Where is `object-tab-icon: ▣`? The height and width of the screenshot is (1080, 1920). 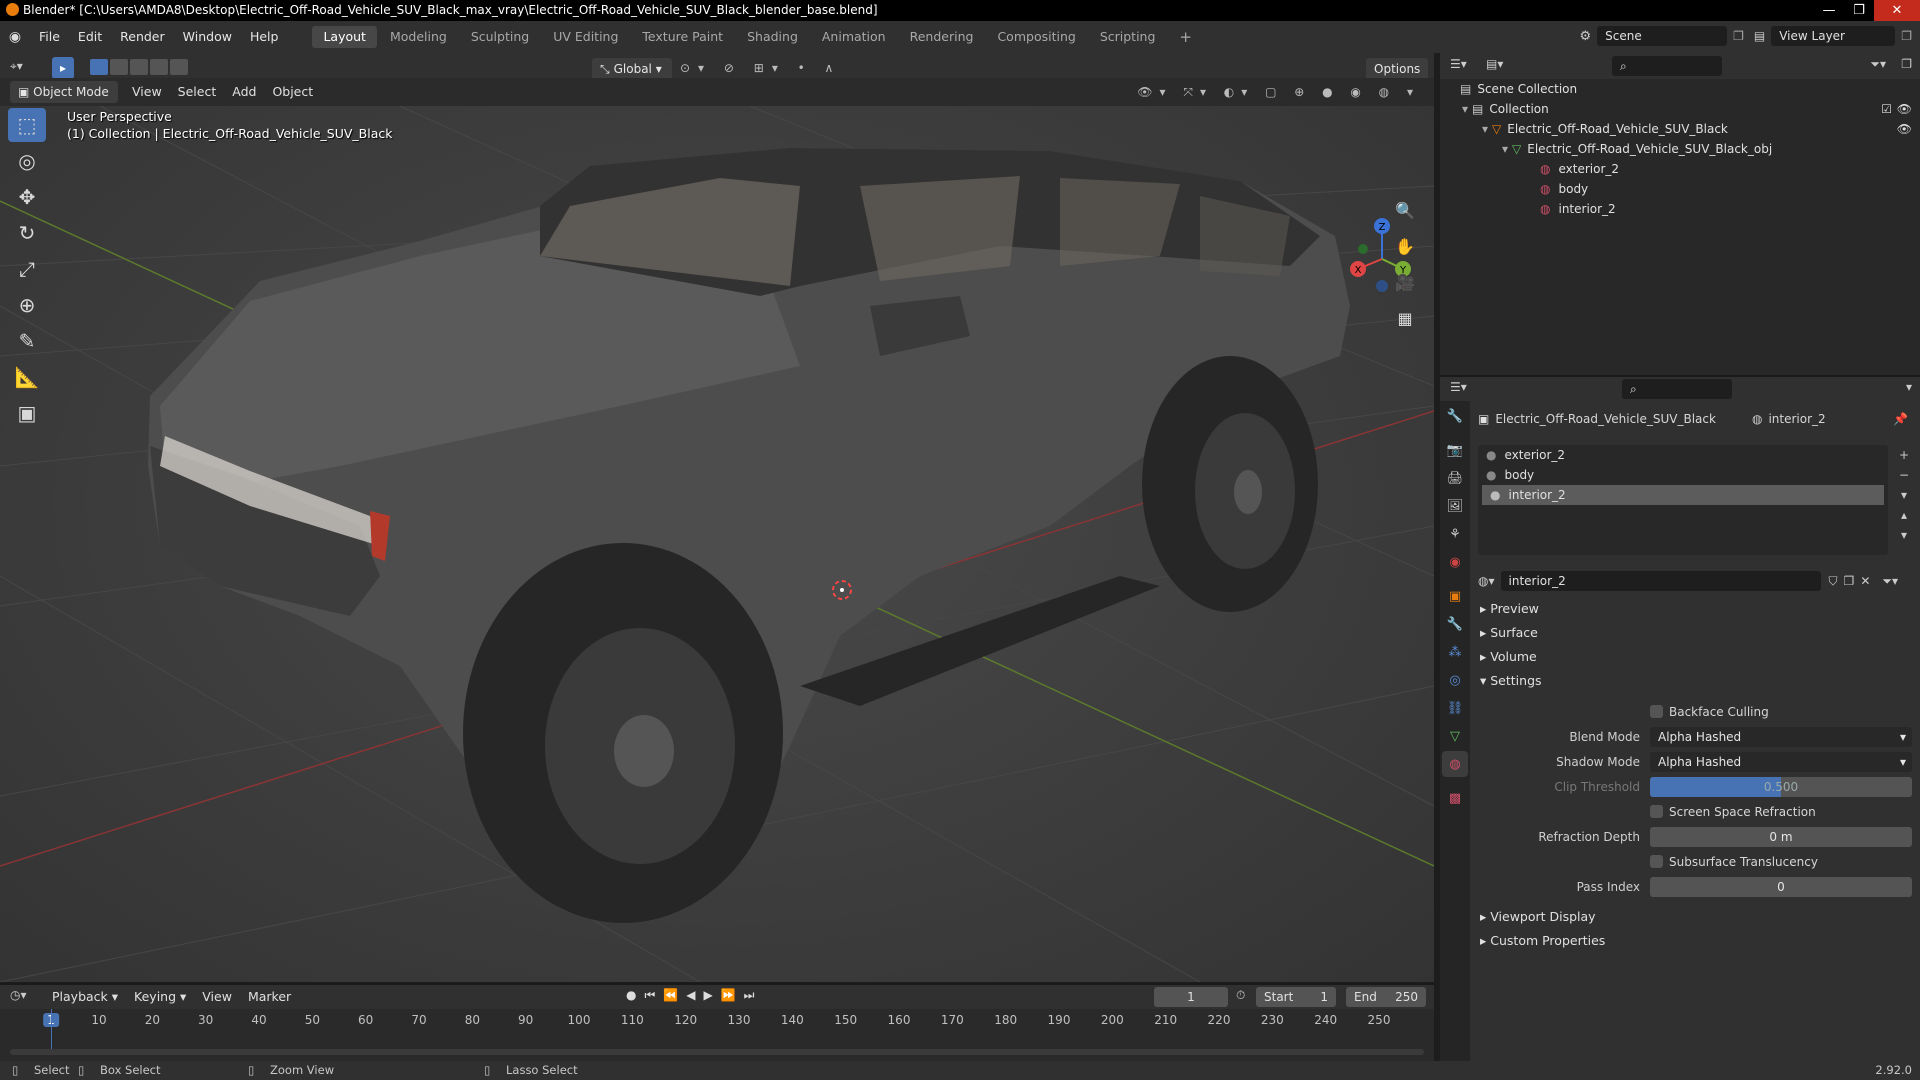 object-tab-icon: ▣ is located at coordinates (1455, 596).